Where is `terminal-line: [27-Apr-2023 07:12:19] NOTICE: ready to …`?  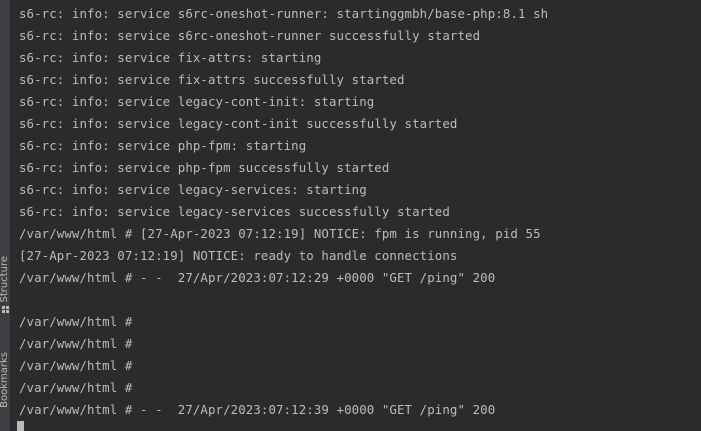 terminal-line: [27-Apr-2023 07:12:19] NOTICE: ready to … is located at coordinates (238, 255).